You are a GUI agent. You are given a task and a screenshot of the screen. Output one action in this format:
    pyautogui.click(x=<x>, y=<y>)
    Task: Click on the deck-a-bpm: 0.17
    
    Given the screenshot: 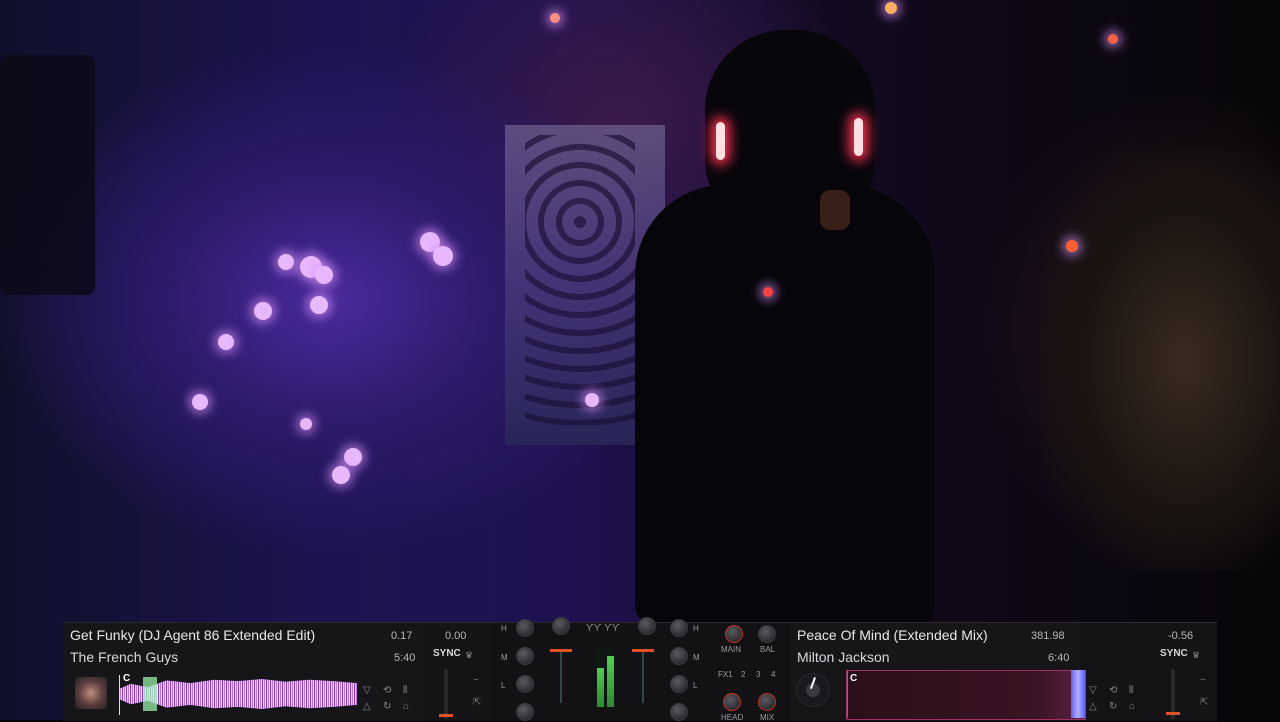 What is the action you would take?
    pyautogui.click(x=402, y=636)
    